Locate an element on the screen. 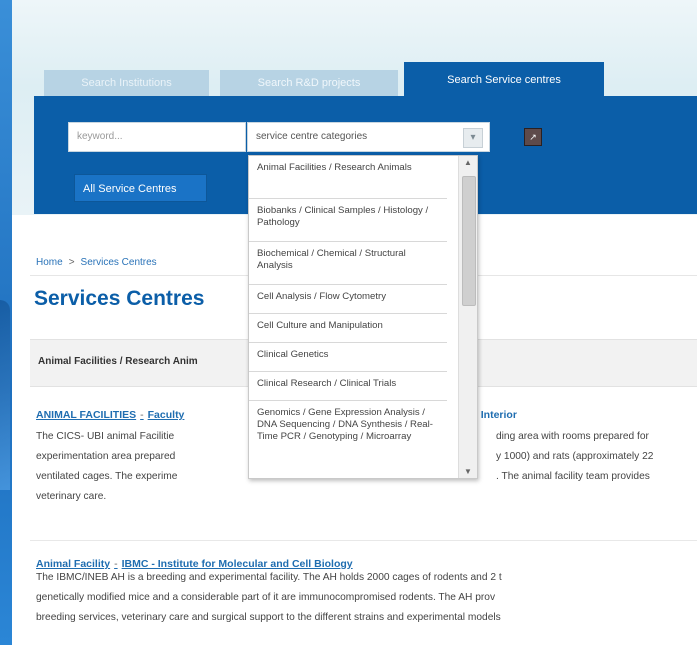 The height and width of the screenshot is (645, 697). category-select-value: service centre categories is located at coordinates (312, 136).